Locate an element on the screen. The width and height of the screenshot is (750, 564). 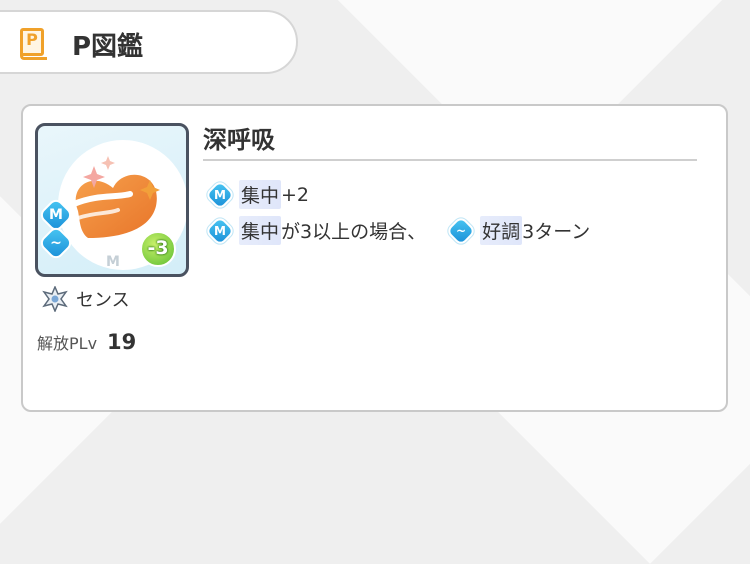
page-title: P図鑑 is located at coordinates (108, 47).